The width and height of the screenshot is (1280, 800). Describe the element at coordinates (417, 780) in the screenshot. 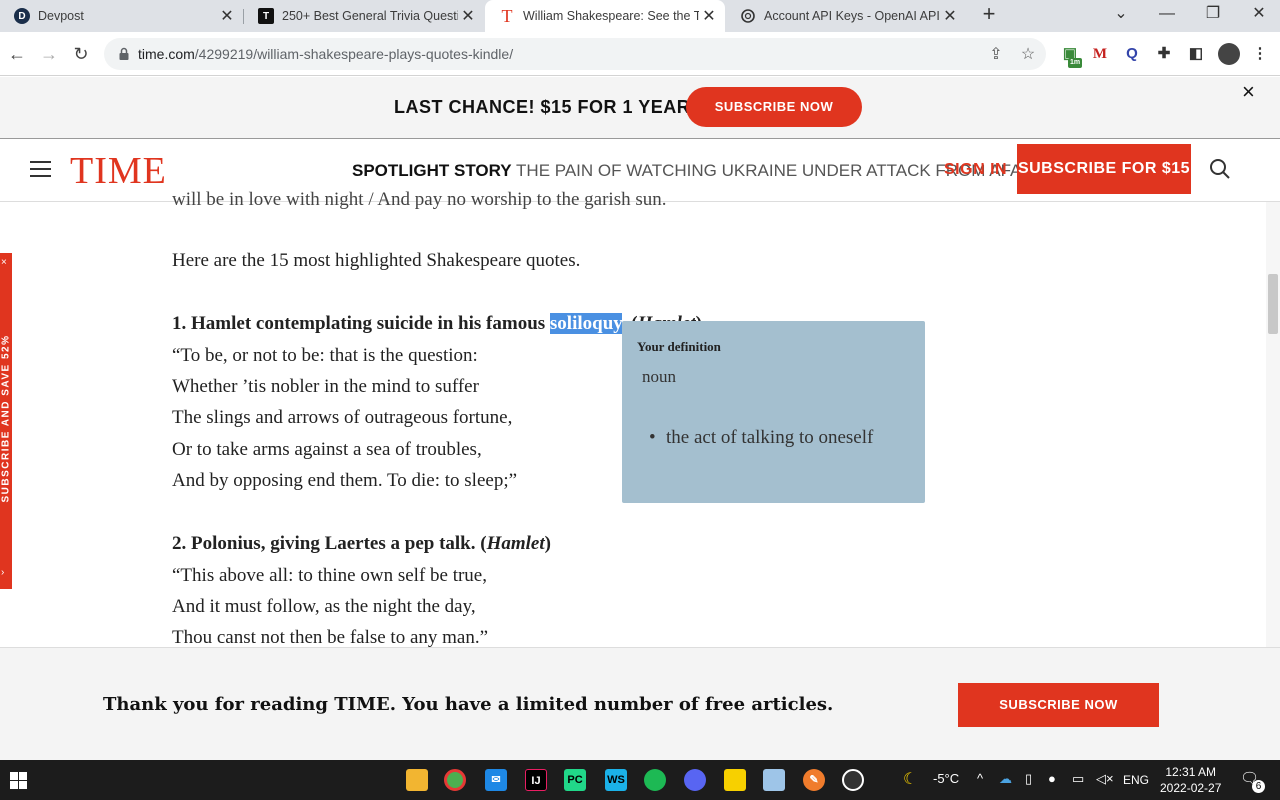

I see `file-explorer-icon` at that location.